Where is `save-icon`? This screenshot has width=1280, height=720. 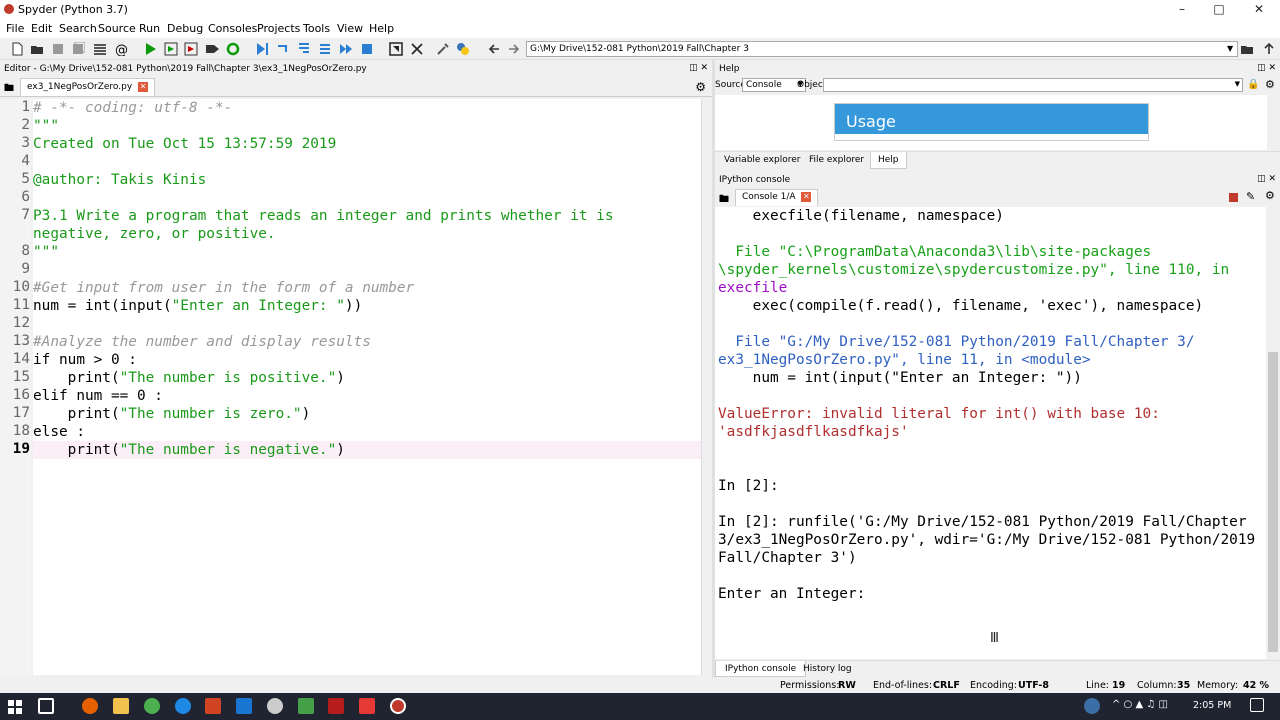
save-icon is located at coordinates (58, 49).